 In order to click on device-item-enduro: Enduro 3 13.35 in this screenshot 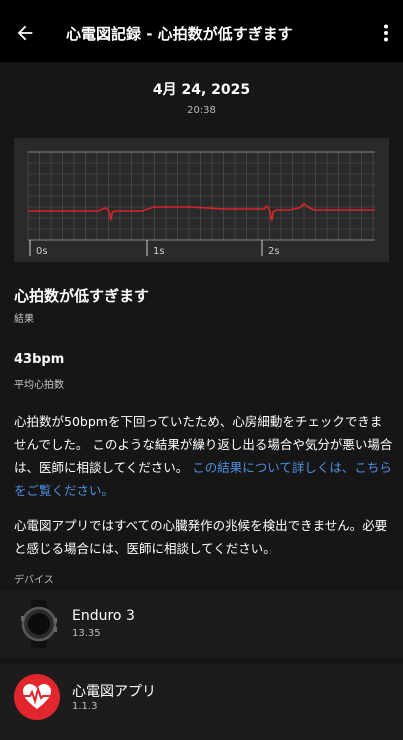, I will do `click(201, 624)`.